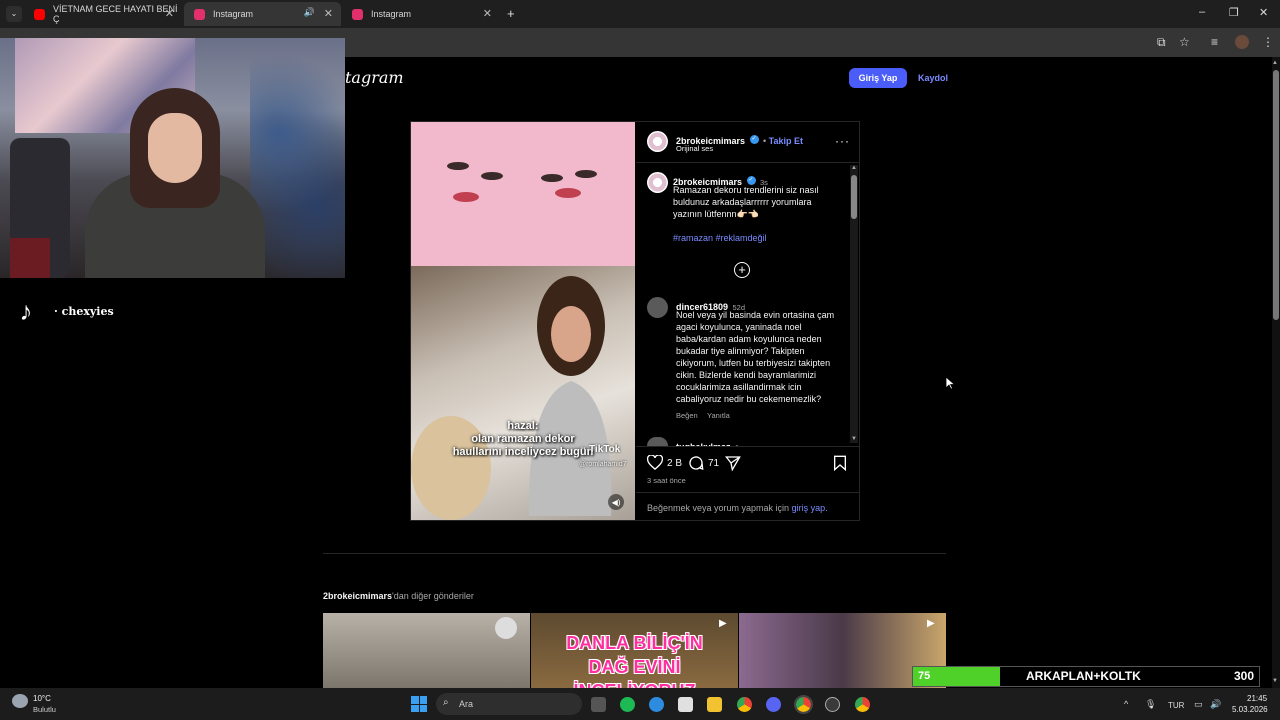 This screenshot has width=1280, height=720. Describe the element at coordinates (421, 14) in the screenshot. I see `tab-instagram: Instagram ✕` at that location.